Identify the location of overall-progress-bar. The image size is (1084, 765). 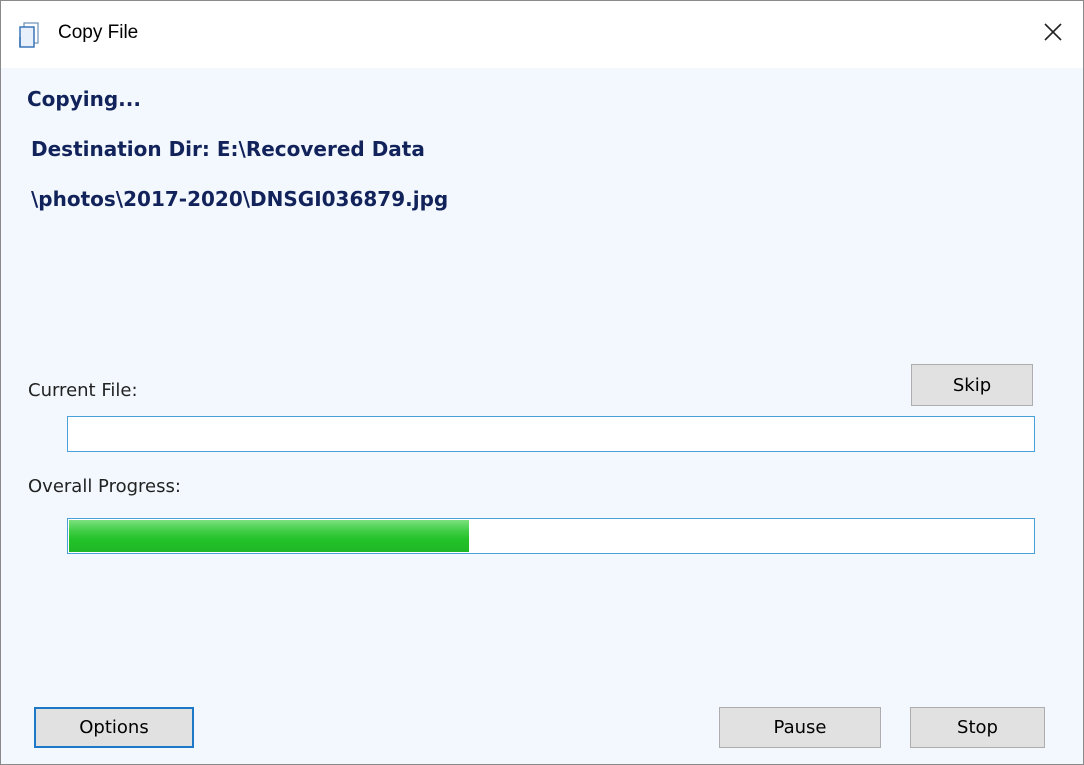
(551, 536).